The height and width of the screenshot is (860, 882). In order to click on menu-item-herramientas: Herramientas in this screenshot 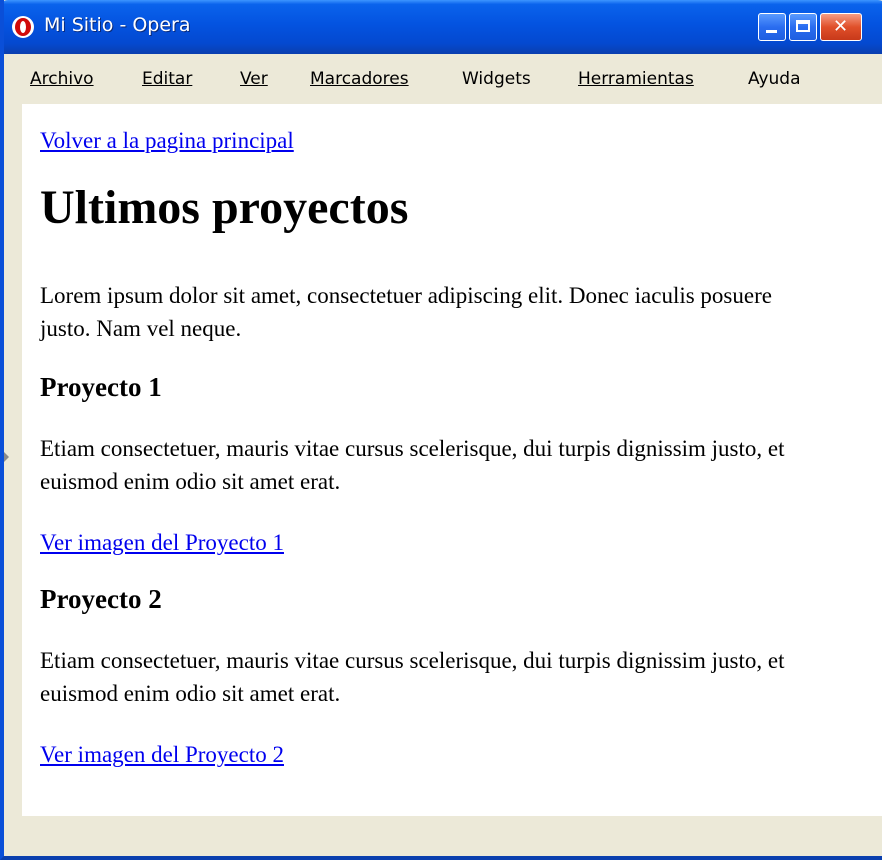, I will do `click(636, 79)`.